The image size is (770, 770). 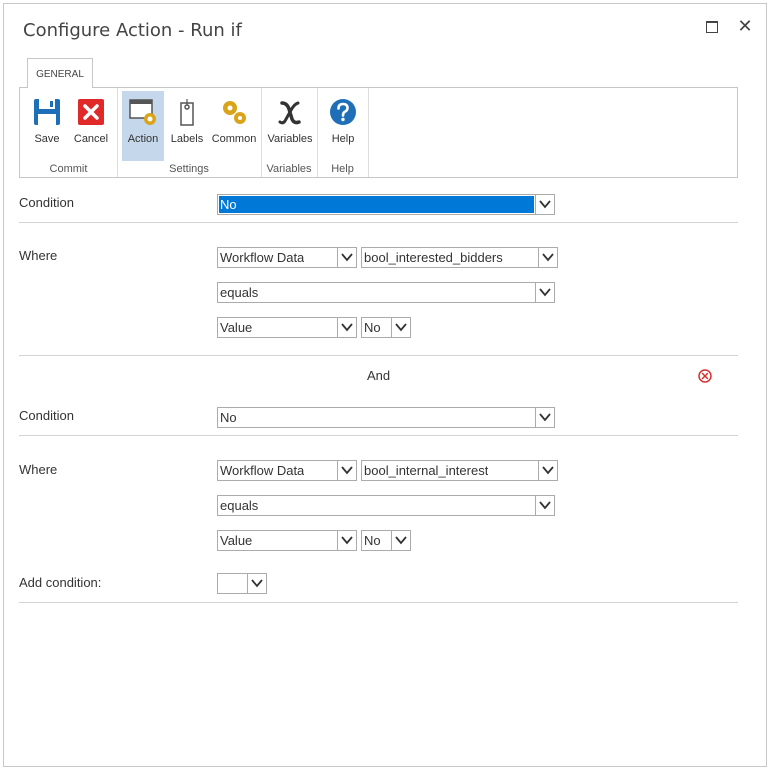 I want to click on remove-condition-icon, so click(x=705, y=376).